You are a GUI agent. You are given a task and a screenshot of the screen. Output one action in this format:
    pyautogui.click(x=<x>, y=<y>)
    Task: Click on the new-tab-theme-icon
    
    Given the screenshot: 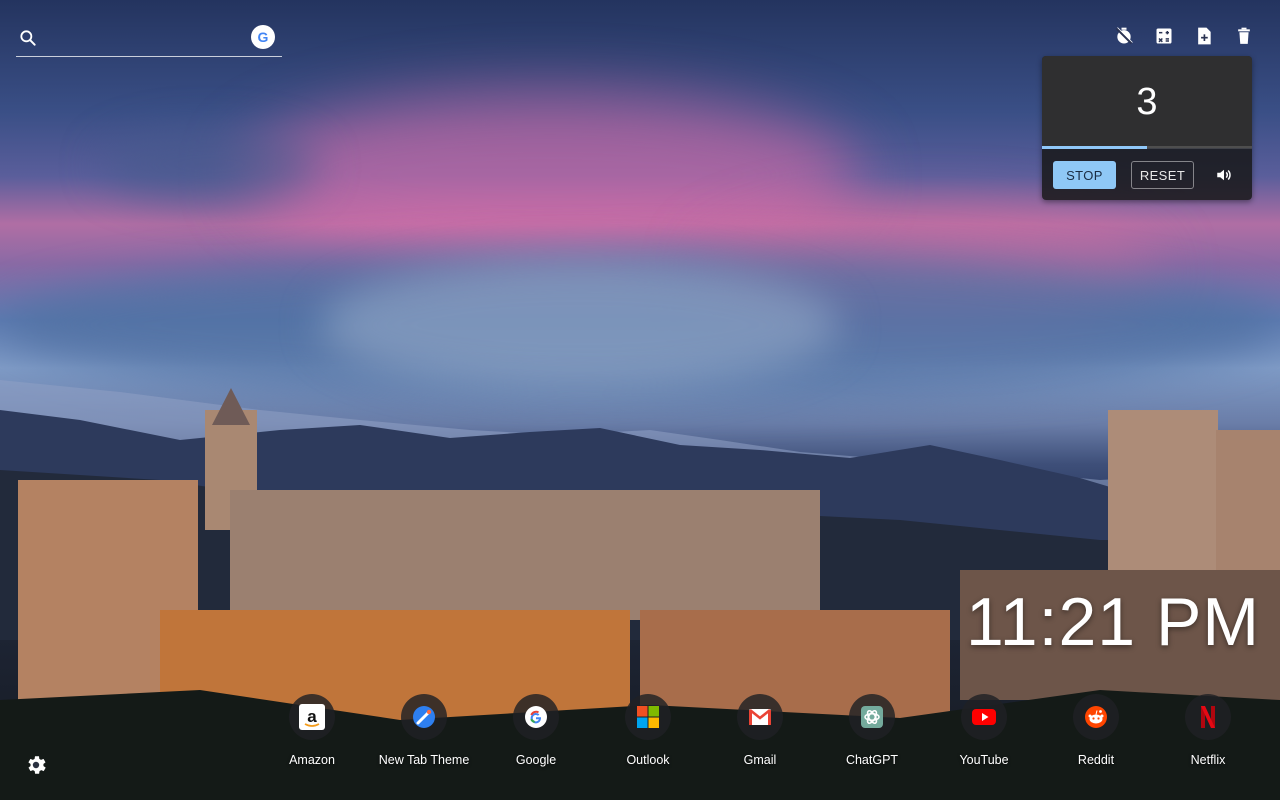 What is the action you would take?
    pyautogui.click(x=424, y=717)
    